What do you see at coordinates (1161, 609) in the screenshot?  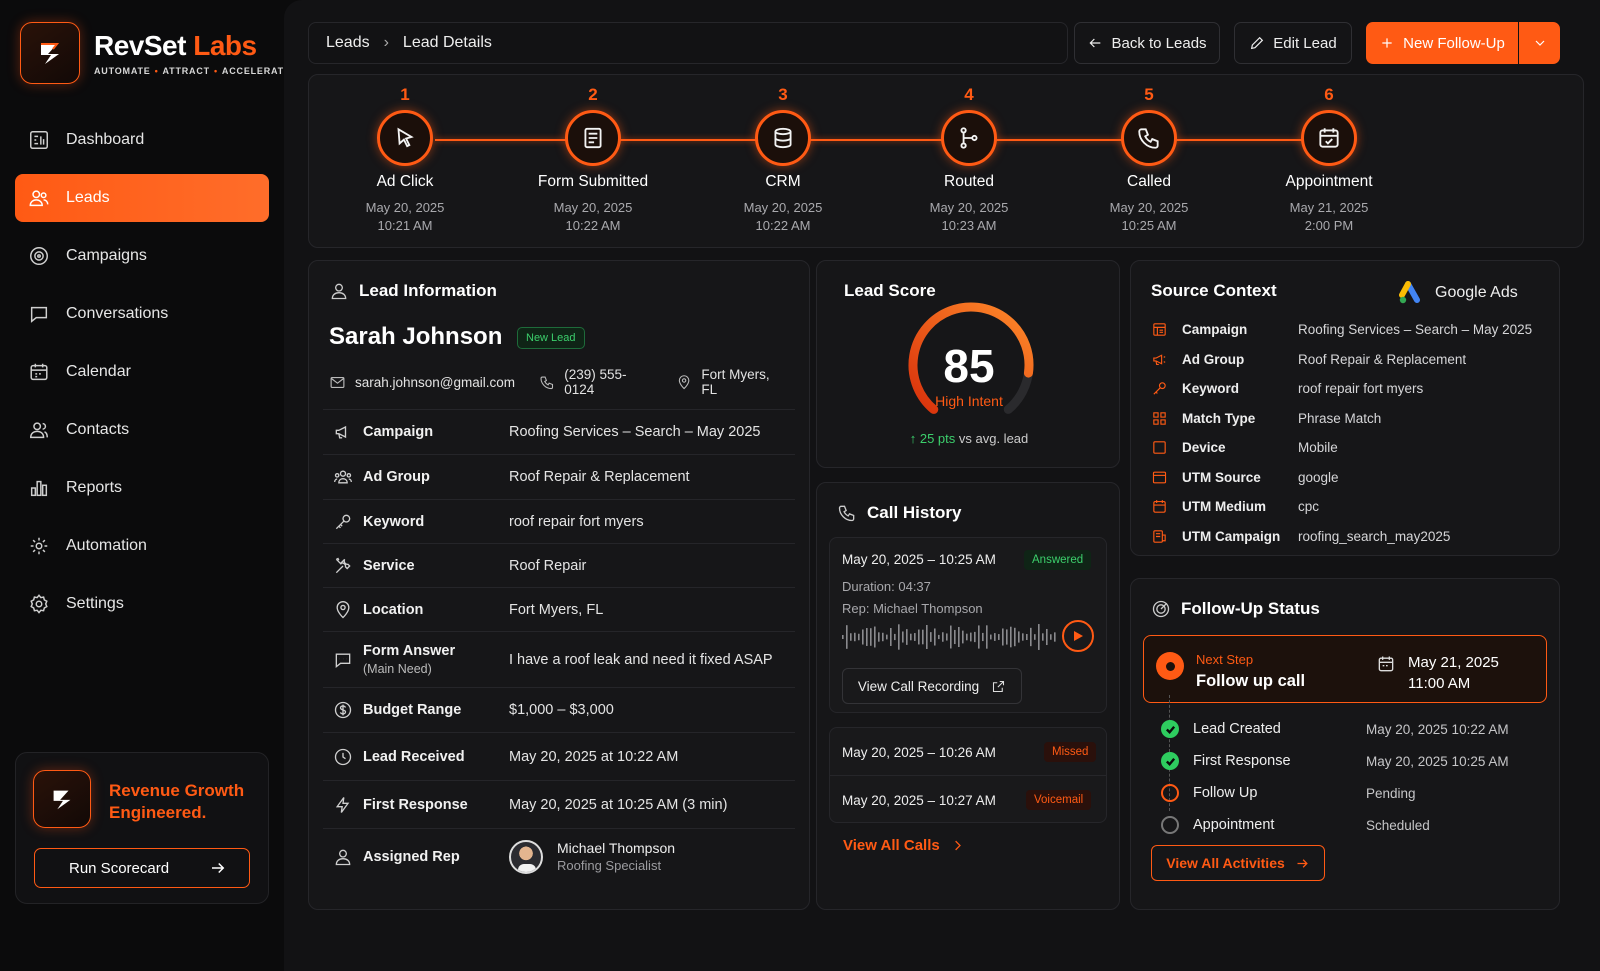 I see `target-icon` at bounding box center [1161, 609].